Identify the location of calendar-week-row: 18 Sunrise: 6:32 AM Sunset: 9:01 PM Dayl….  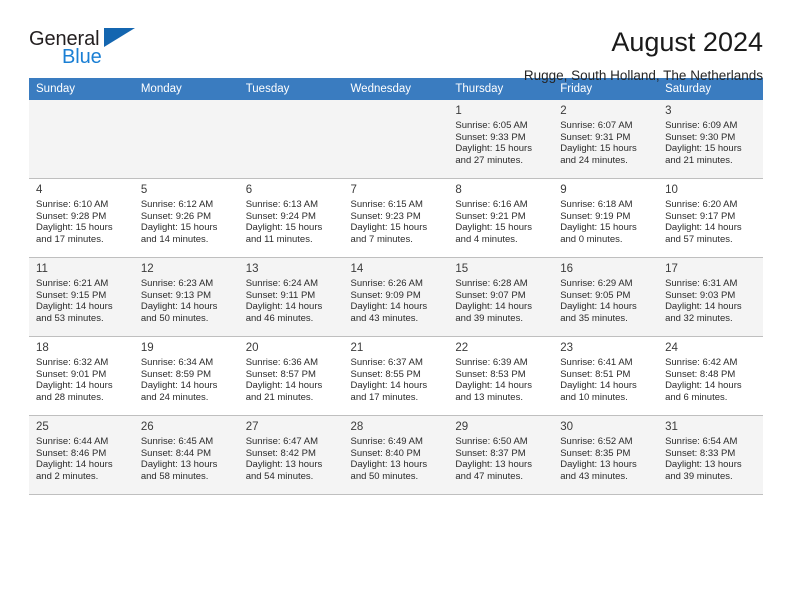
(396, 376).